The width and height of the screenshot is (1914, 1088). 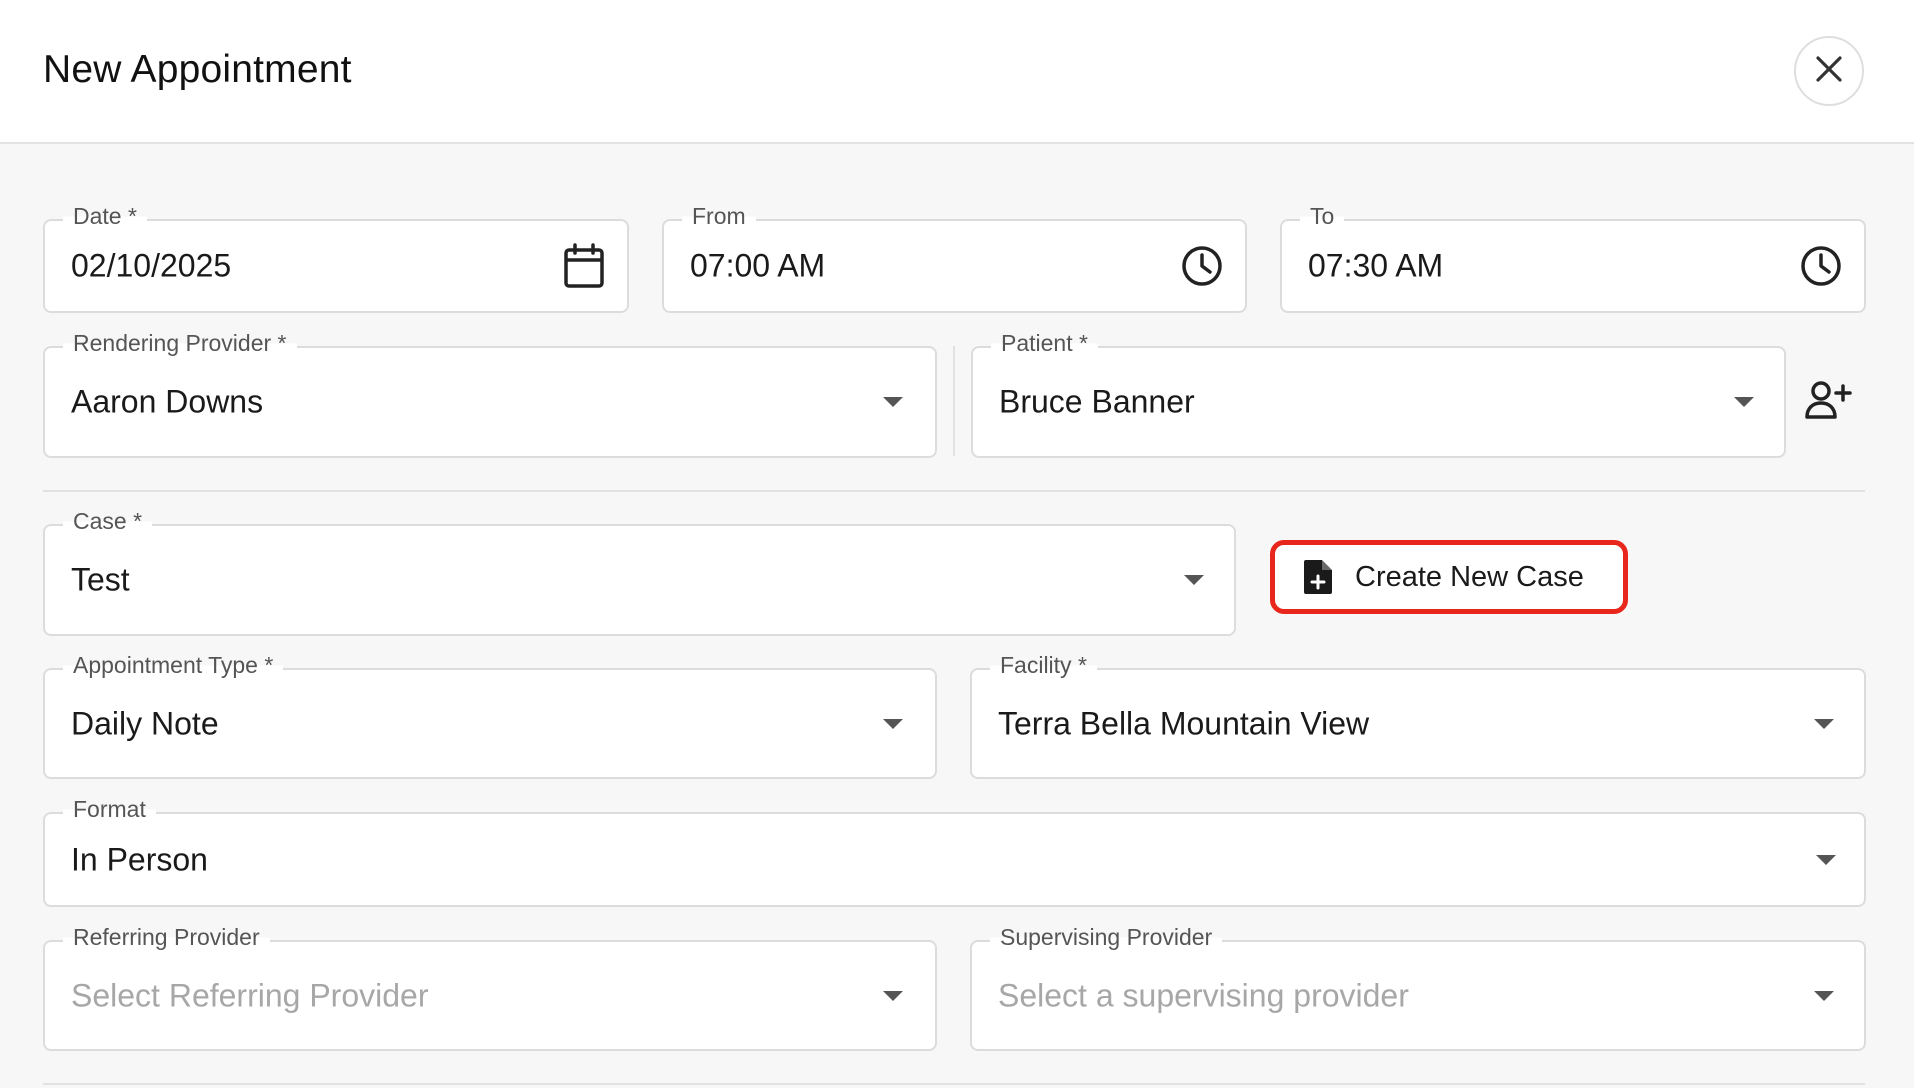 I want to click on patient-label: Patient *, so click(x=1044, y=343).